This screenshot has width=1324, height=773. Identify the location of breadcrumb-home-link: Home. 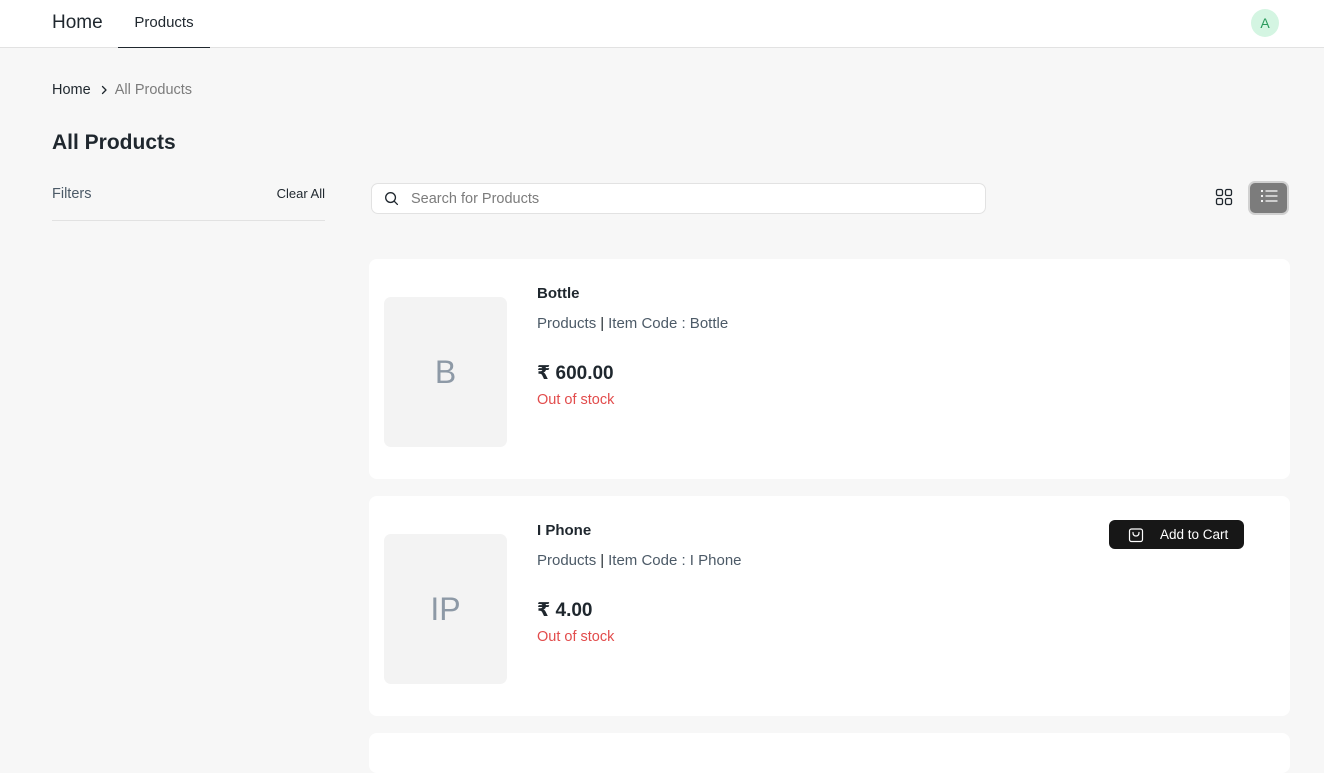
(71, 90).